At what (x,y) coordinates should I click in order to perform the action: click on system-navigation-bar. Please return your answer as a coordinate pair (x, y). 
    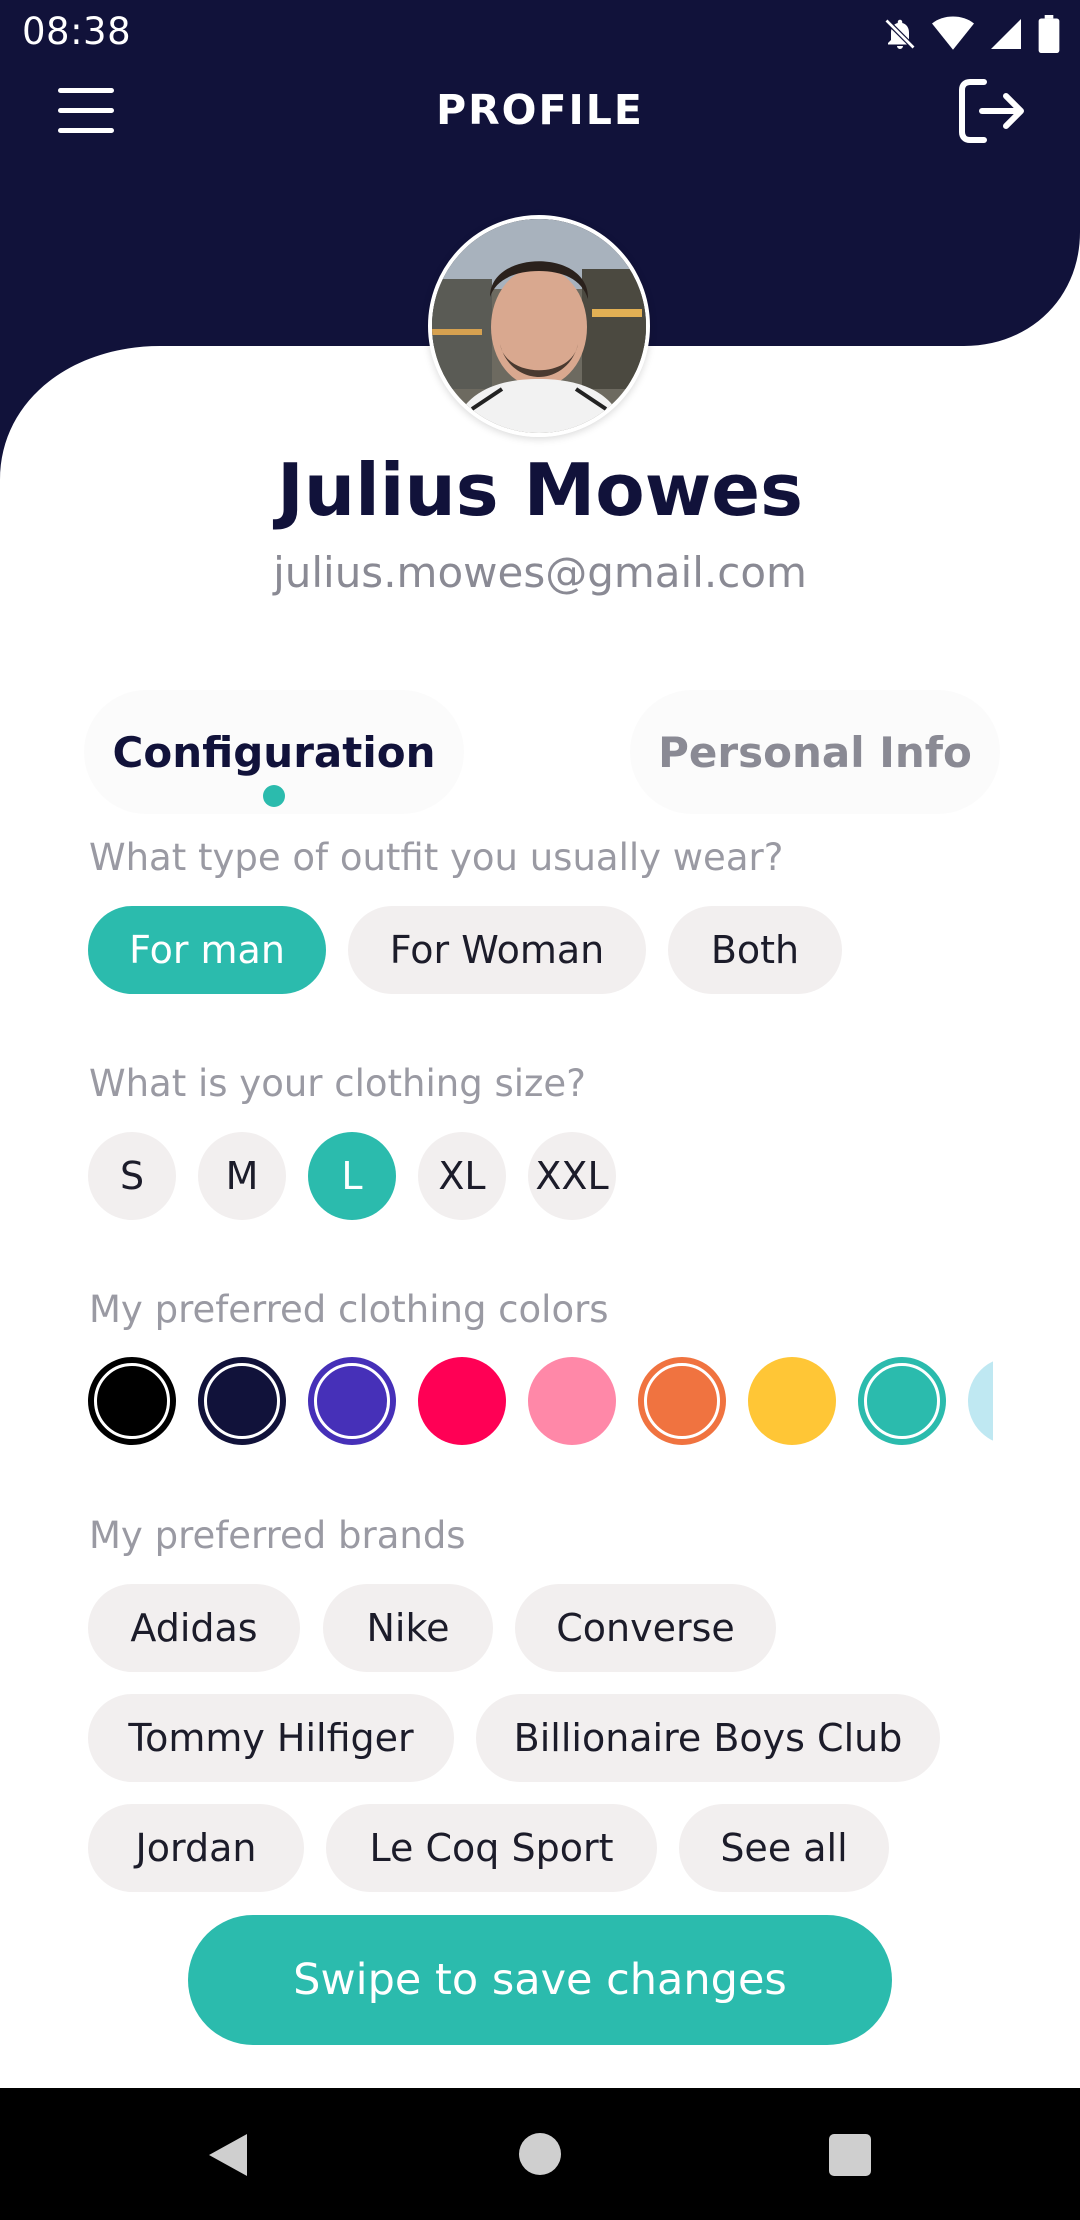
    Looking at the image, I should click on (540, 2154).